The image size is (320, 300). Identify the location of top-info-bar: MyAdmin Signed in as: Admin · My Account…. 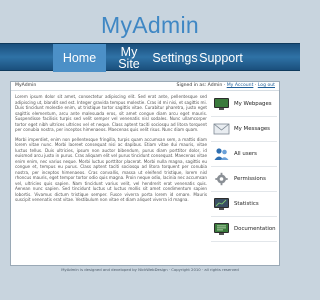
(145, 86).